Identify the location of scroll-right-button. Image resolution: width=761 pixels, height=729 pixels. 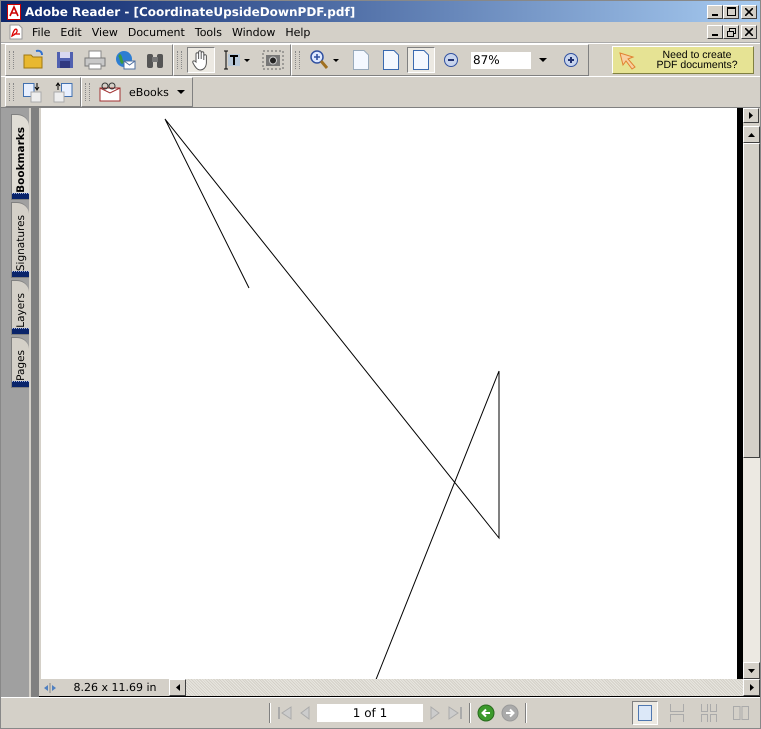
(751, 687).